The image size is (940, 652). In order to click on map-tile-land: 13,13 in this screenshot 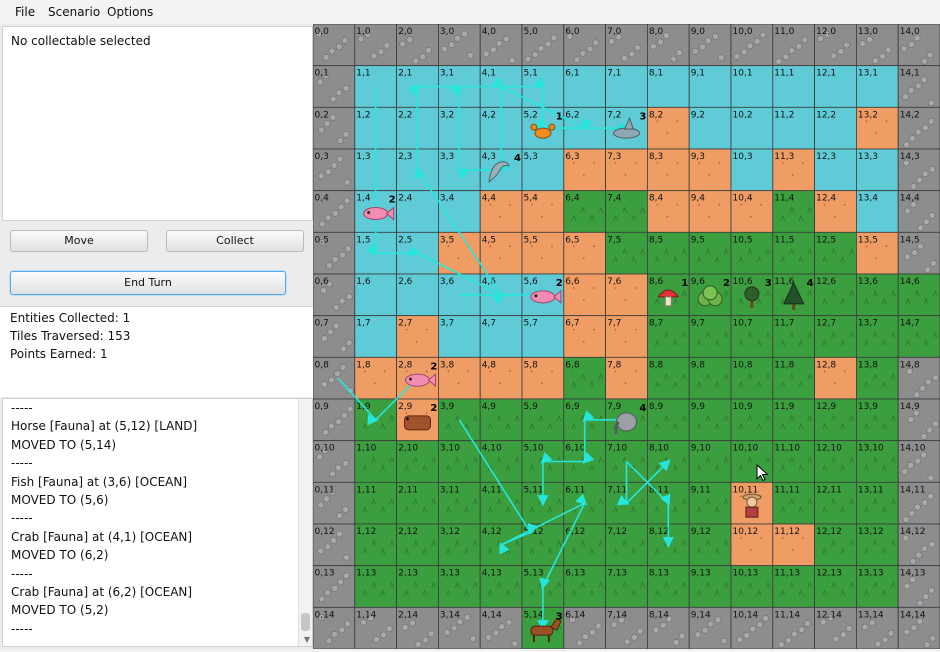, I will do `click(877, 586)`.